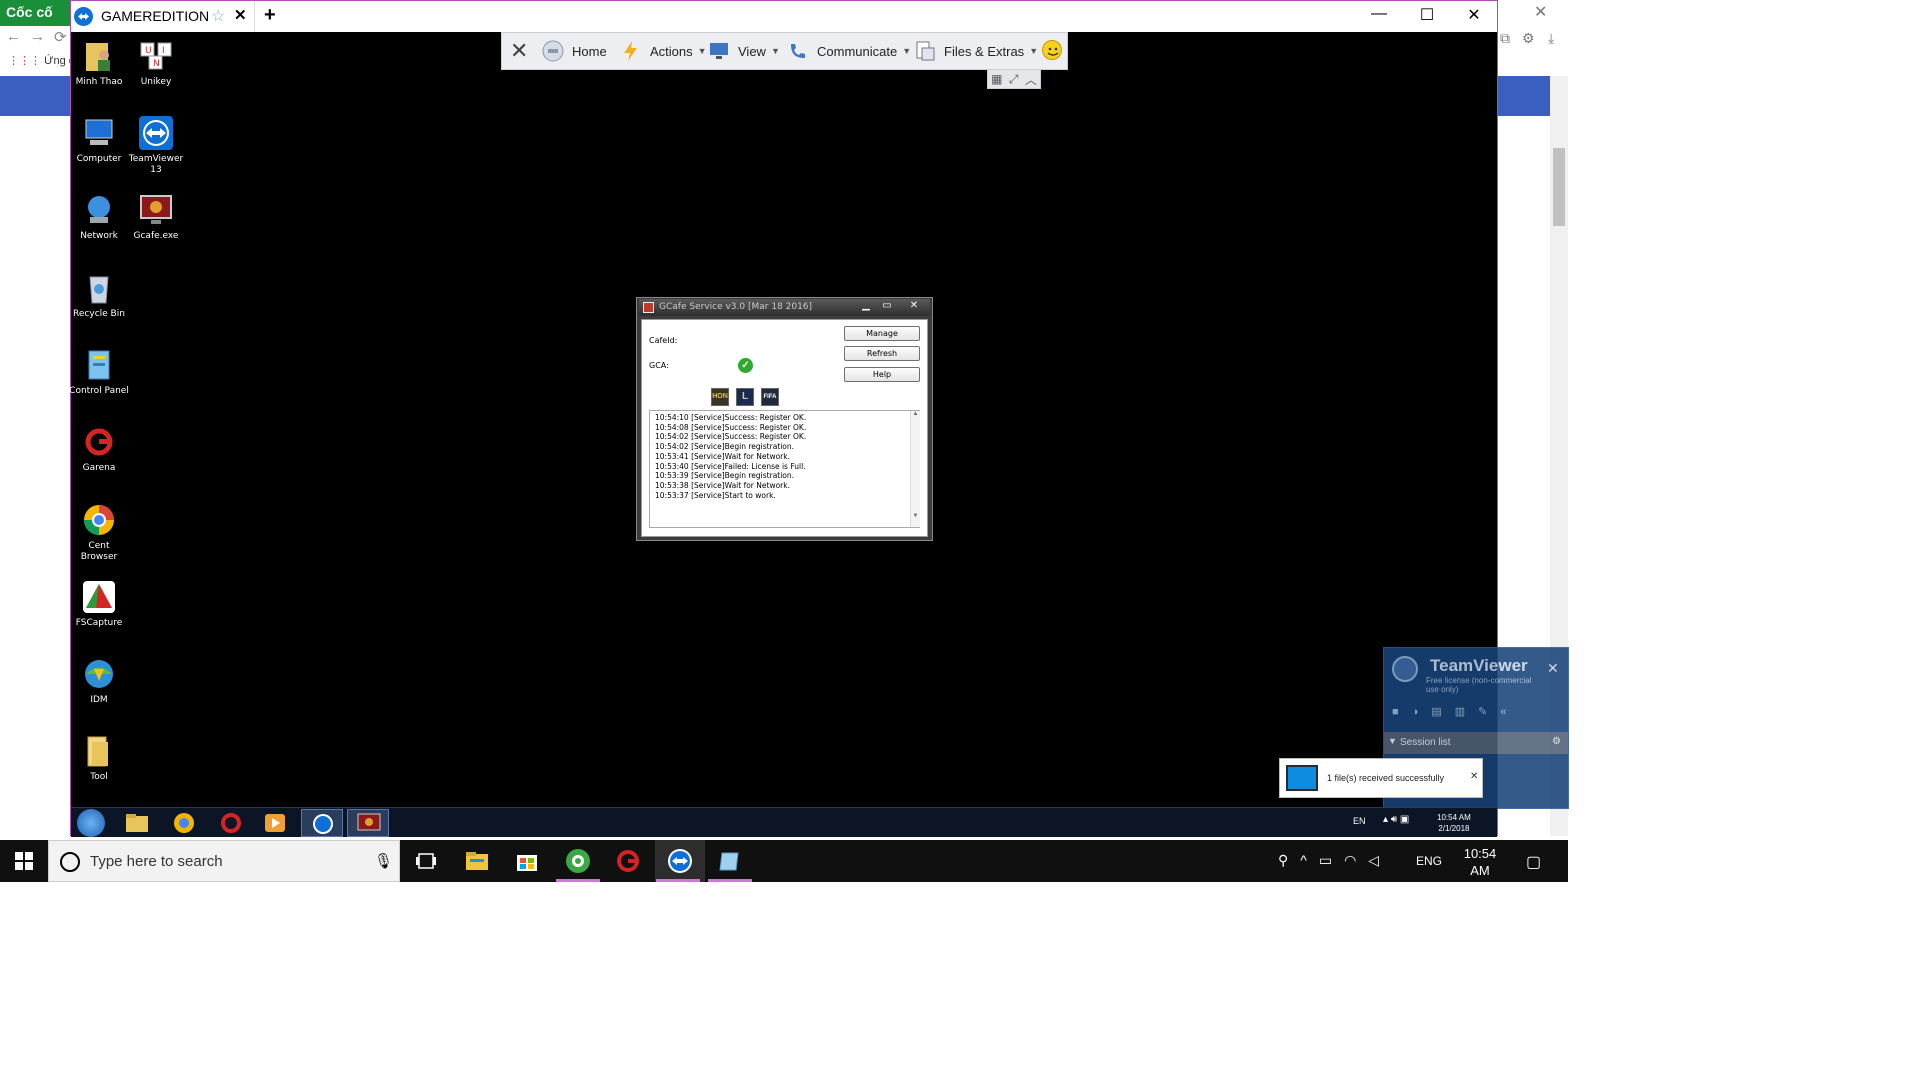 The width and height of the screenshot is (1920, 1080). What do you see at coordinates (1385, 819) in the screenshot?
I see `show-hidden-icon: ▴` at bounding box center [1385, 819].